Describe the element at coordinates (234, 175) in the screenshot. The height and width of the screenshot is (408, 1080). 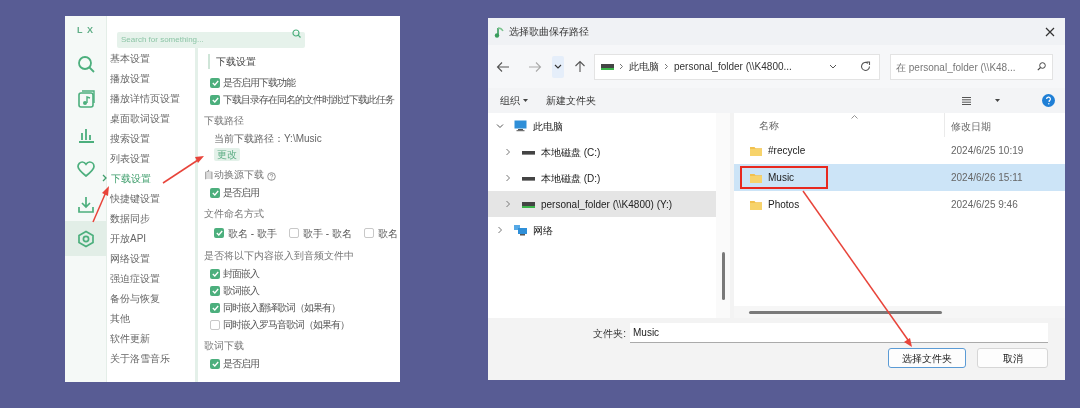
I see `field-label: 自动换源下载` at that location.